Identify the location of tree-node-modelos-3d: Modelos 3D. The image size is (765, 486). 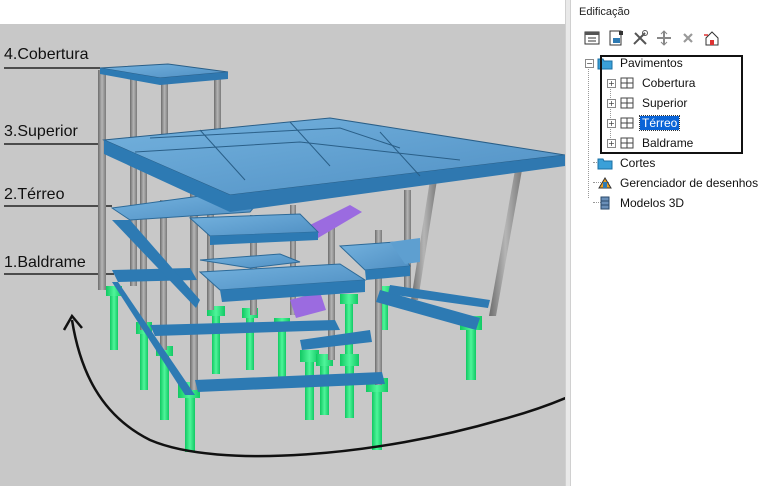
(641, 203).